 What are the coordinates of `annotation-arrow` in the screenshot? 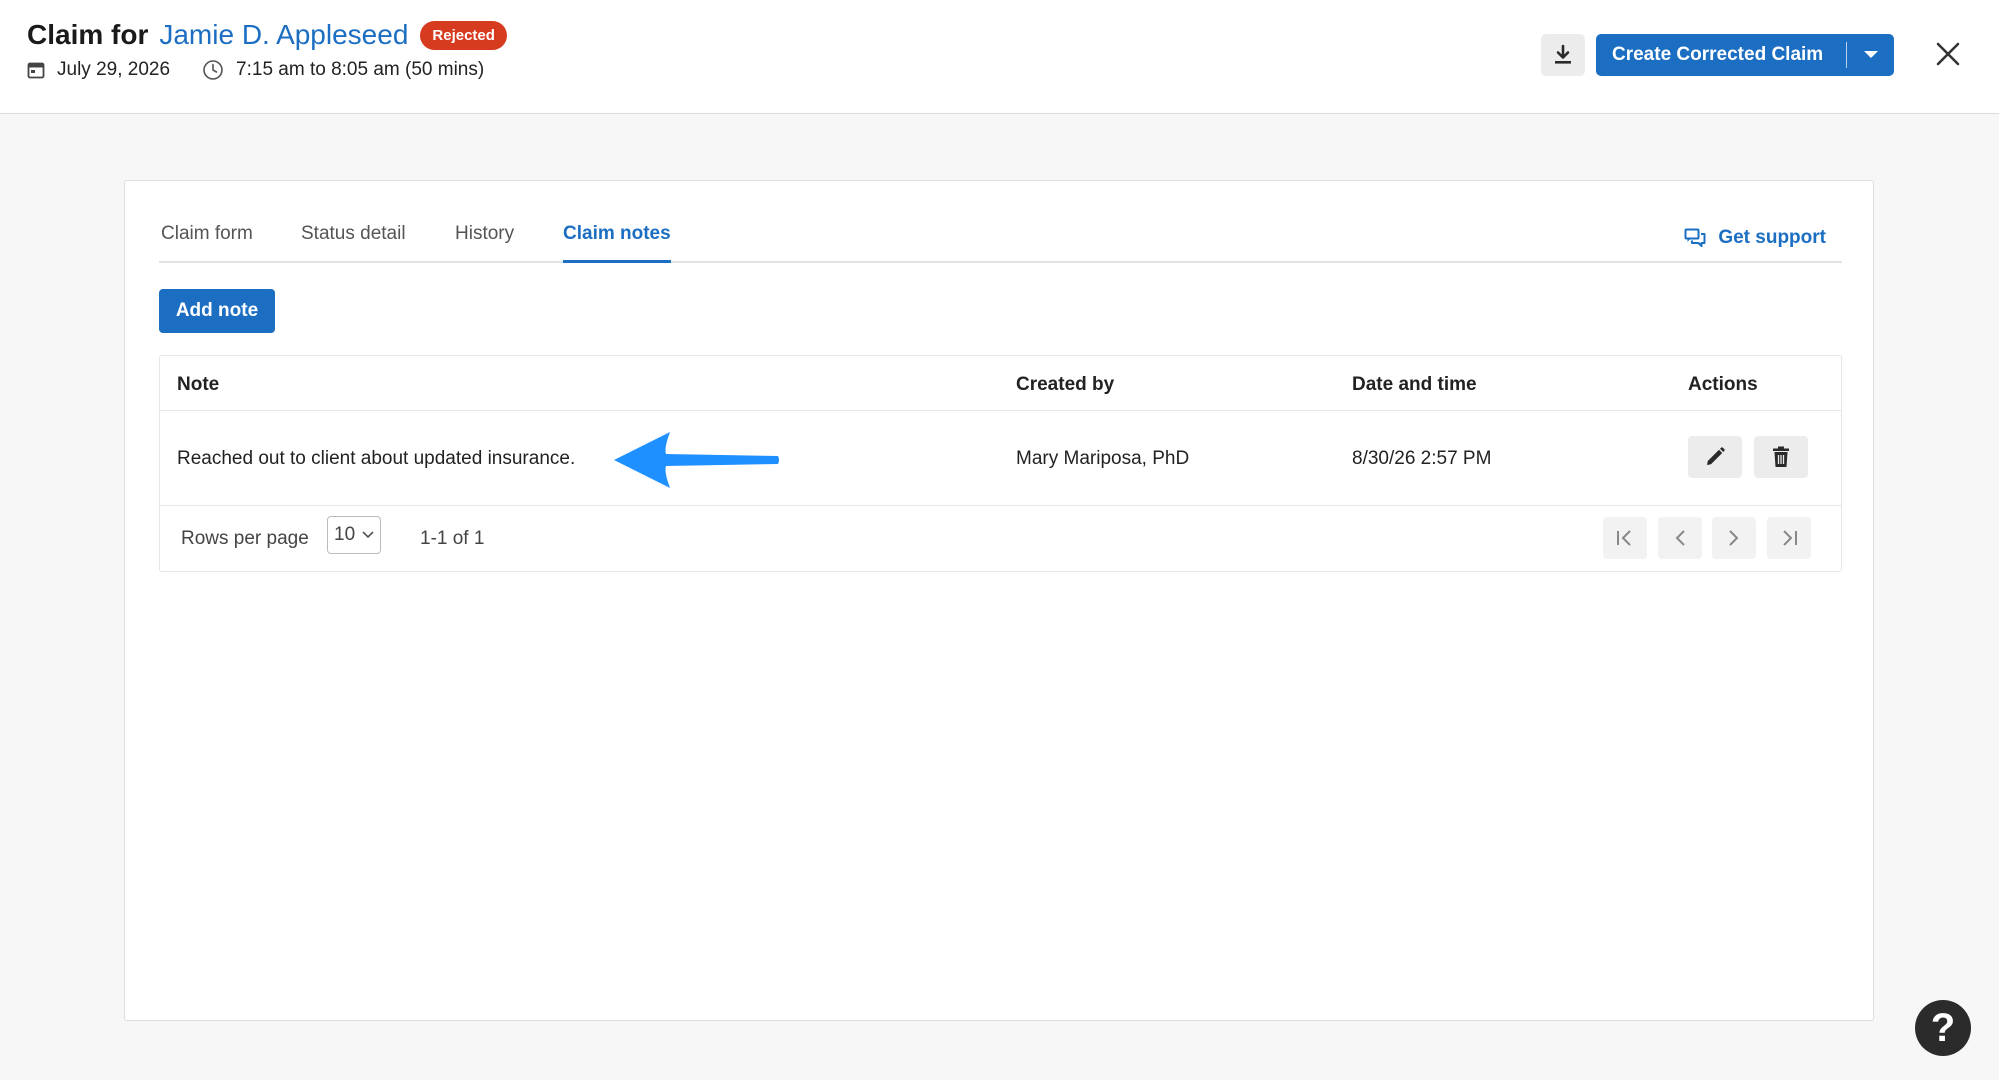 It's located at (696, 460).